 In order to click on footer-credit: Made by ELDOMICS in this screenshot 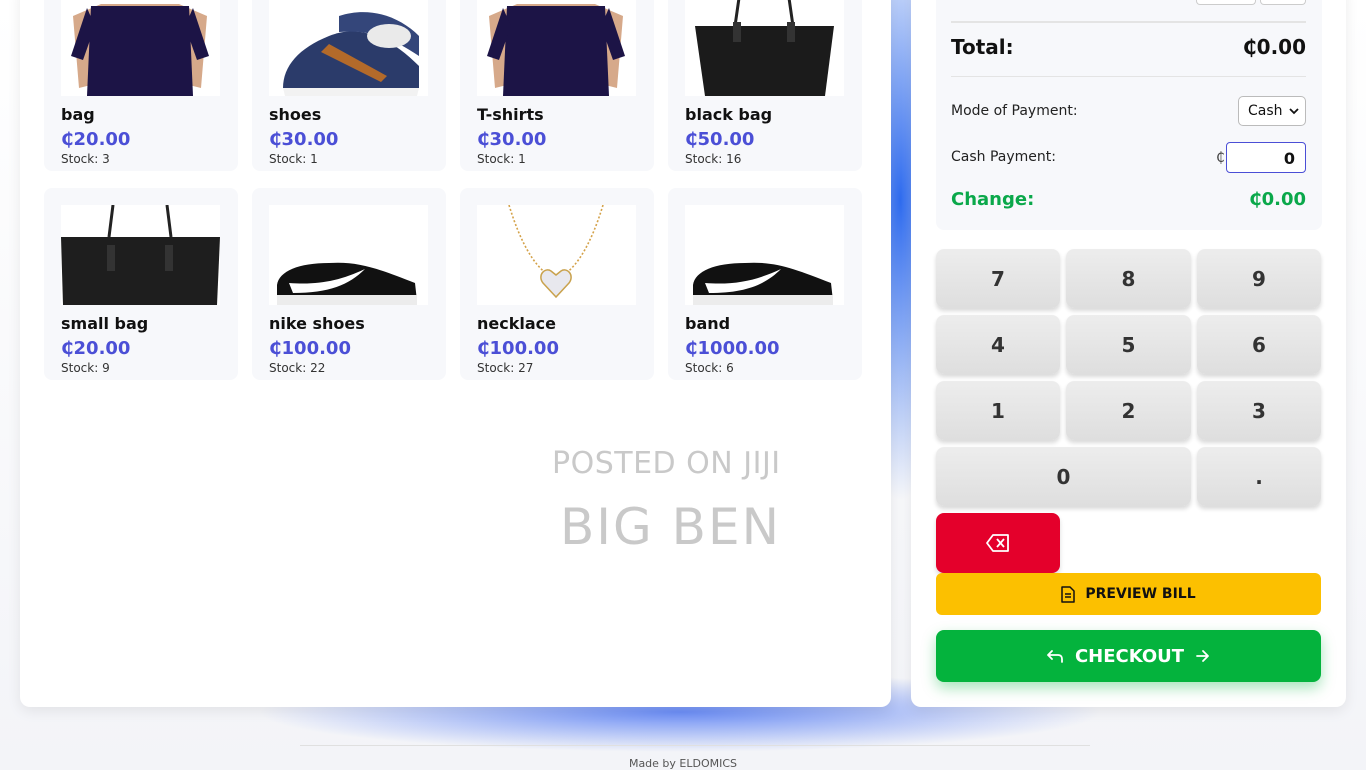, I will do `click(683, 763)`.